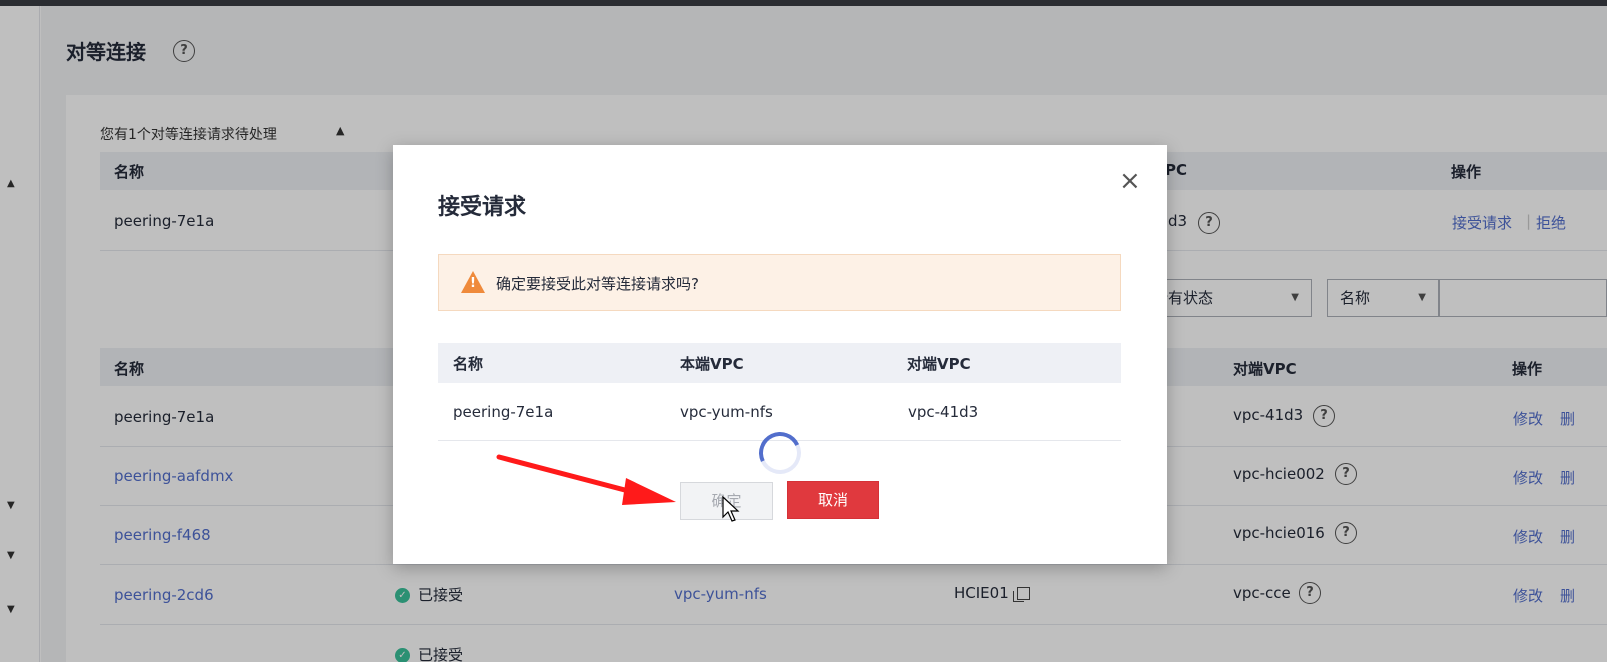 The image size is (1607, 662). What do you see at coordinates (569, 475) in the screenshot?
I see `arrow-shaft` at bounding box center [569, 475].